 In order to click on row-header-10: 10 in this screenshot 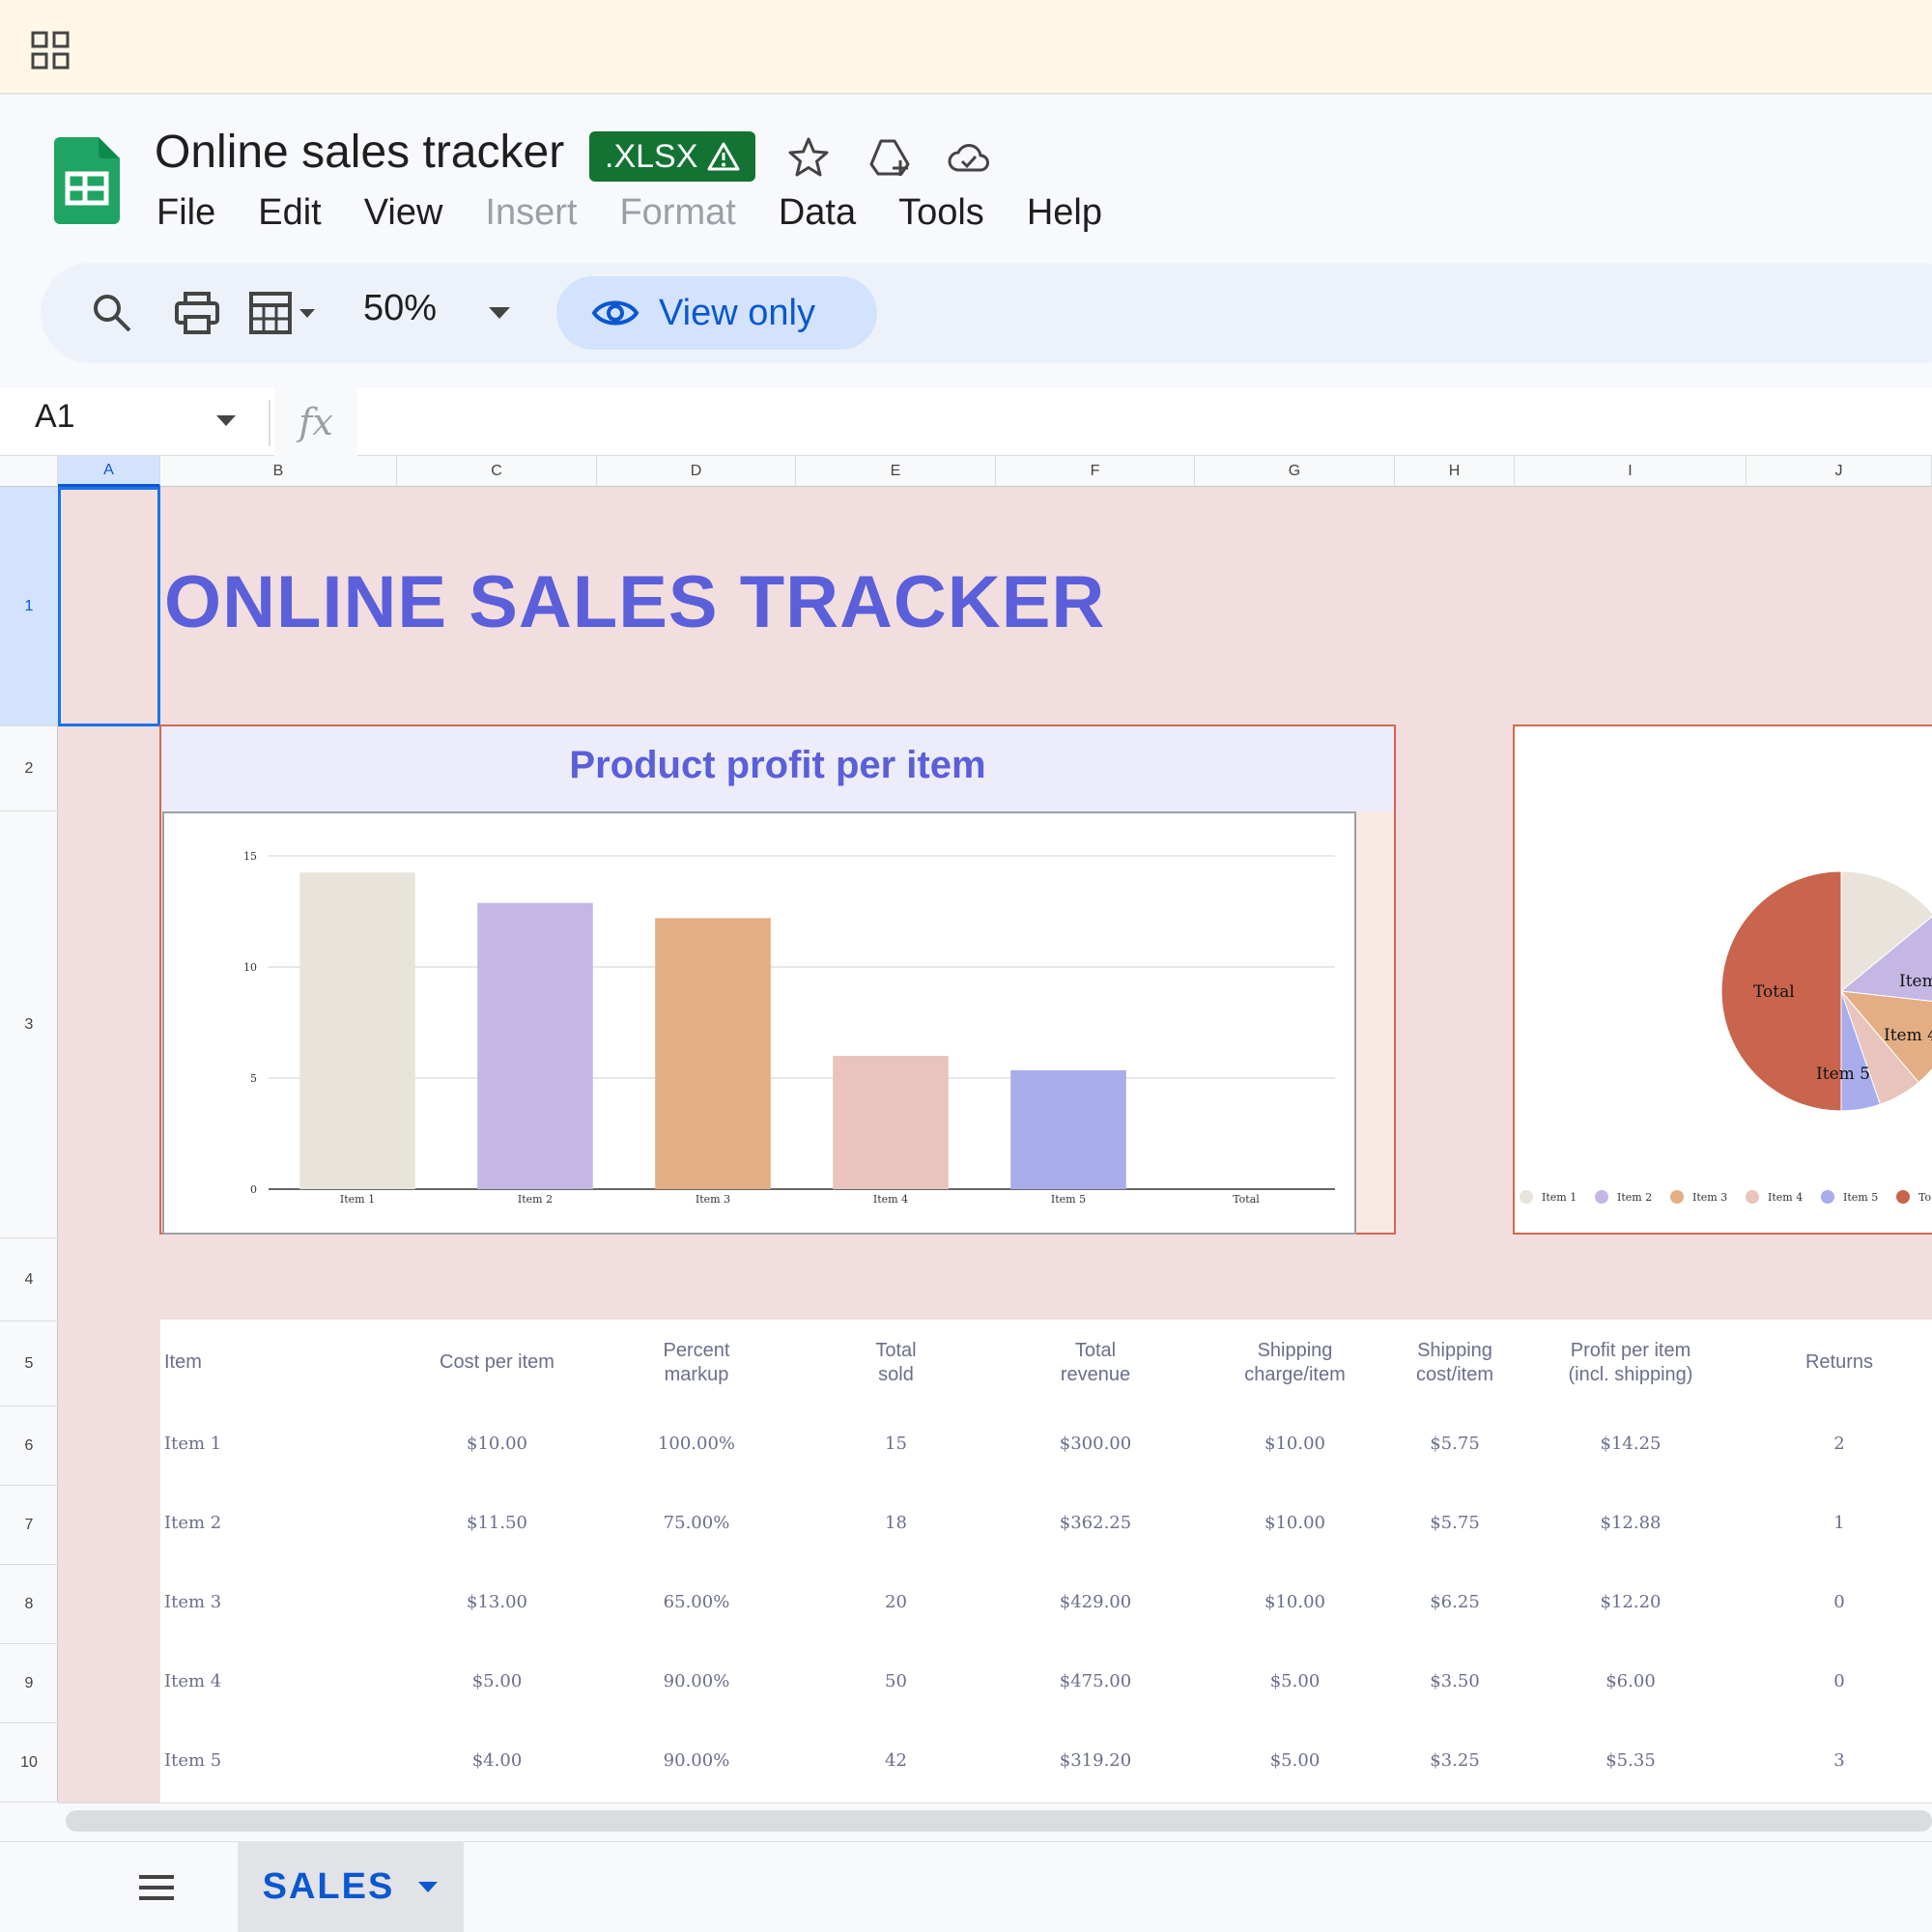, I will do `click(29, 1763)`.